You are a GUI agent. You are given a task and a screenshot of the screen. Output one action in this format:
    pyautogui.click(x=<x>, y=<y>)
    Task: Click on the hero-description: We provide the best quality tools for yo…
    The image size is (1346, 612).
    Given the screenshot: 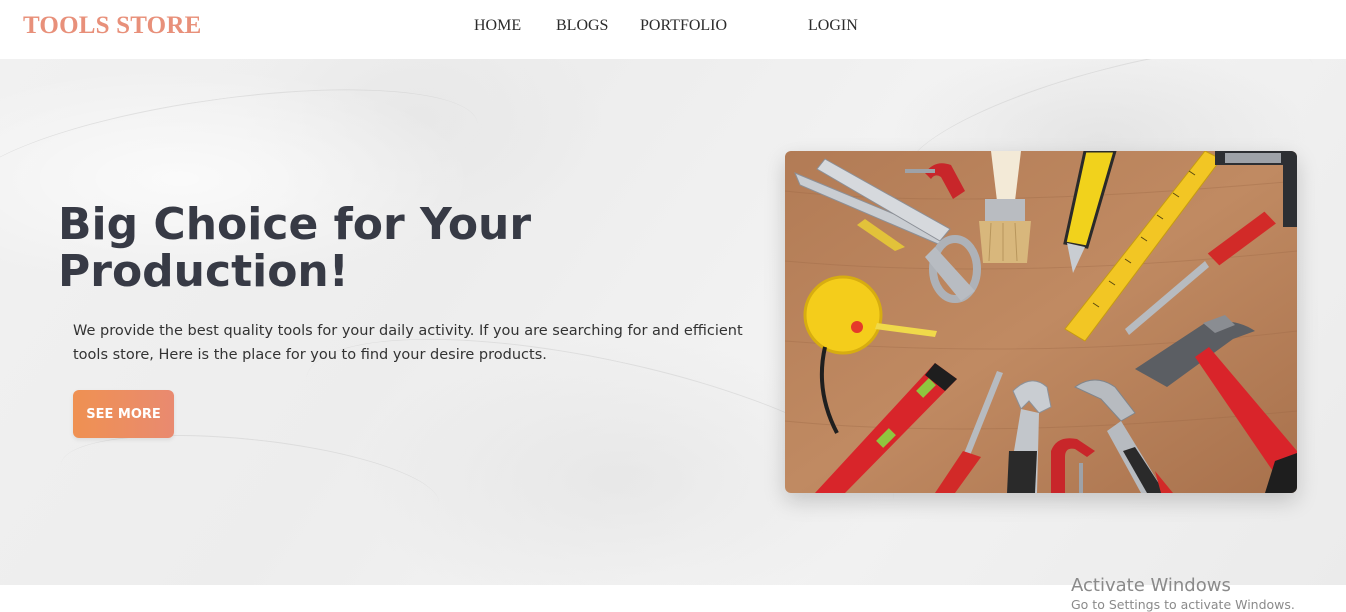 What is the action you would take?
    pyautogui.click(x=413, y=343)
    